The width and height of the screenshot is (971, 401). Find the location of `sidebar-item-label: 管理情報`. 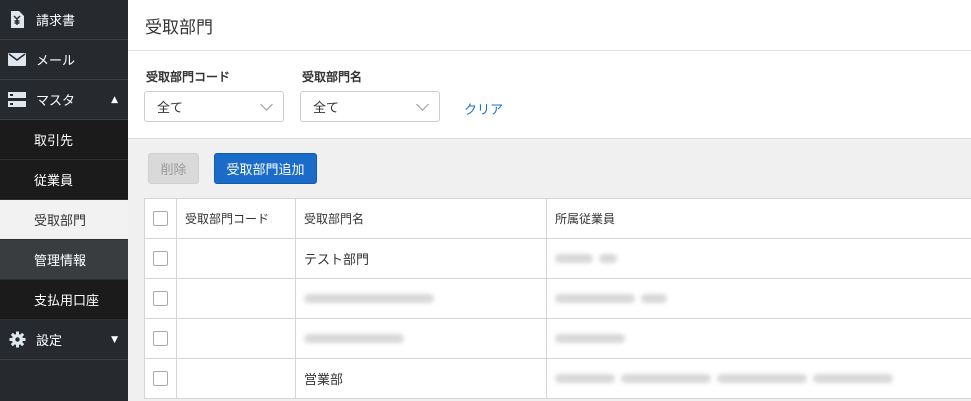

sidebar-item-label: 管理情報 is located at coordinates (60, 261).